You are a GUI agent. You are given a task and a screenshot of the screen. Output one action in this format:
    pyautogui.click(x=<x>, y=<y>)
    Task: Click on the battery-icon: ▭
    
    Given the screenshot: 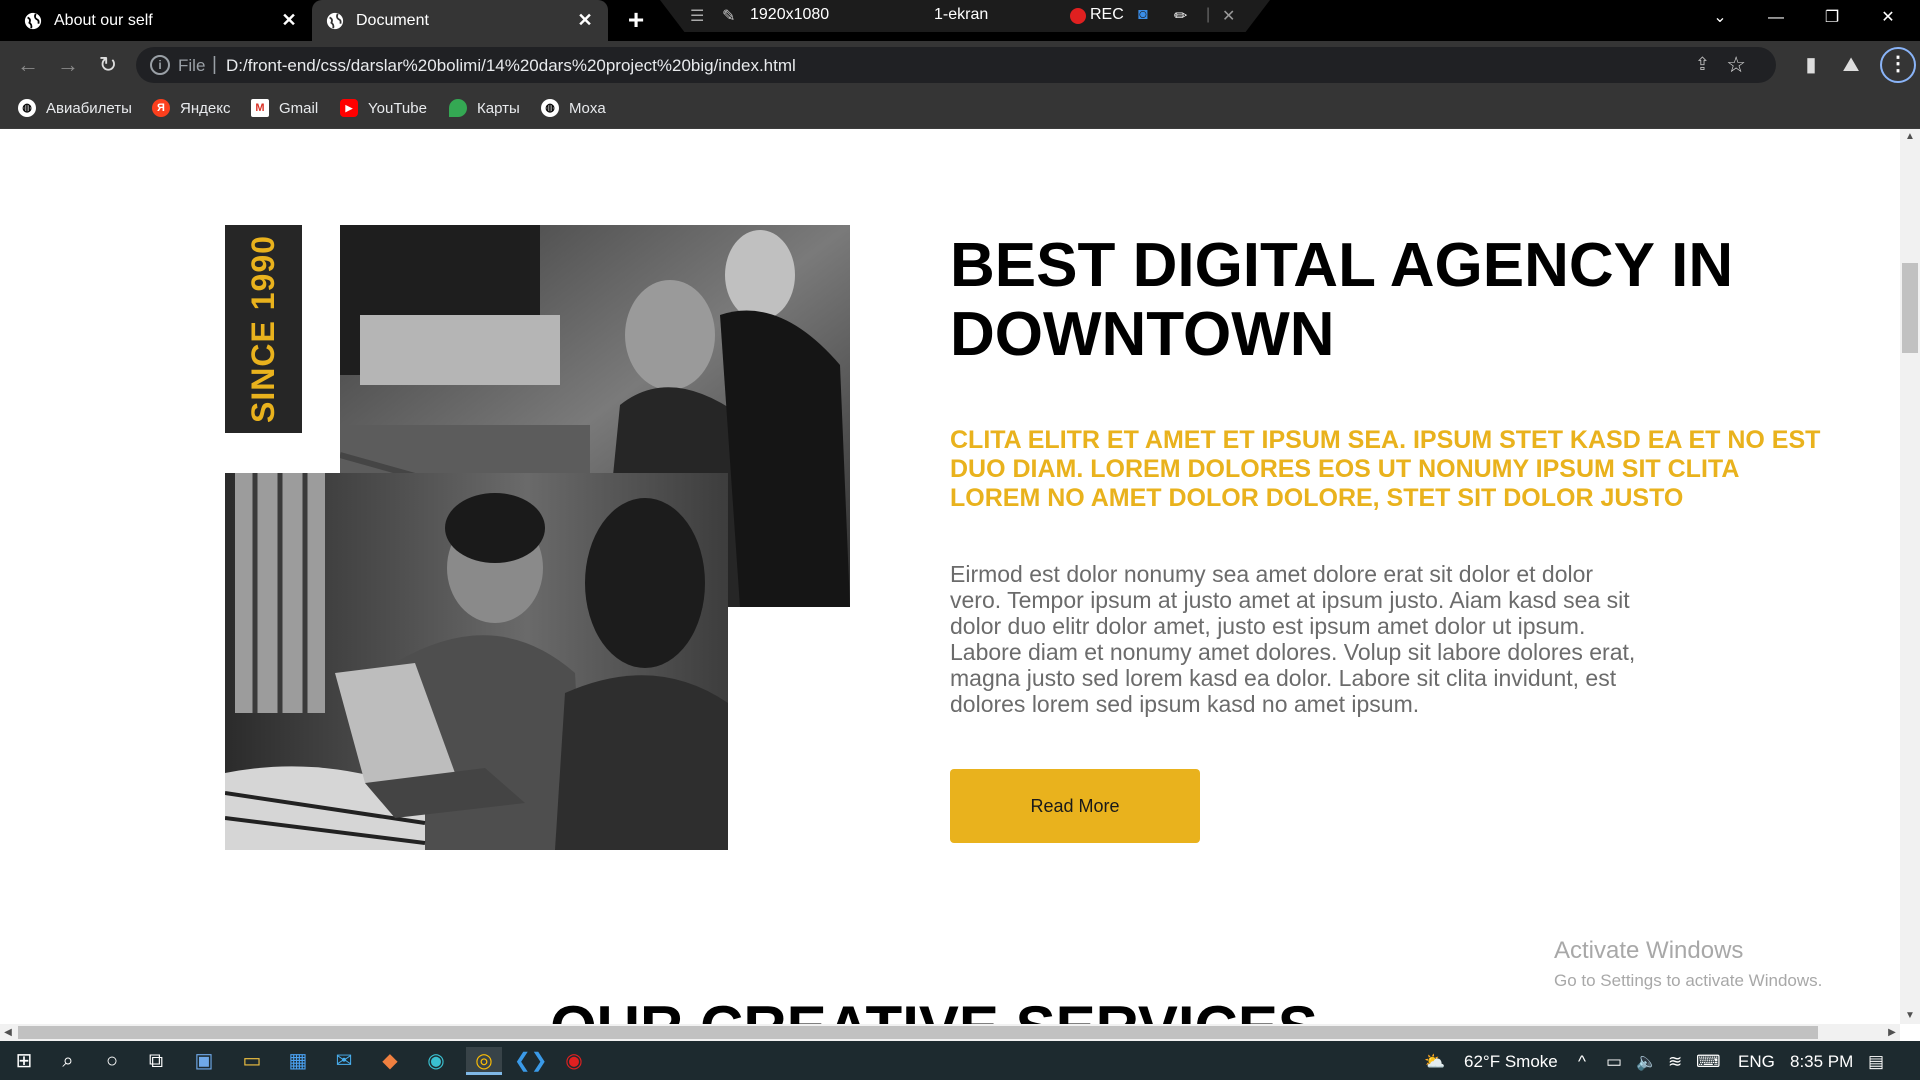 What is the action you would take?
    pyautogui.click(x=1614, y=1062)
    